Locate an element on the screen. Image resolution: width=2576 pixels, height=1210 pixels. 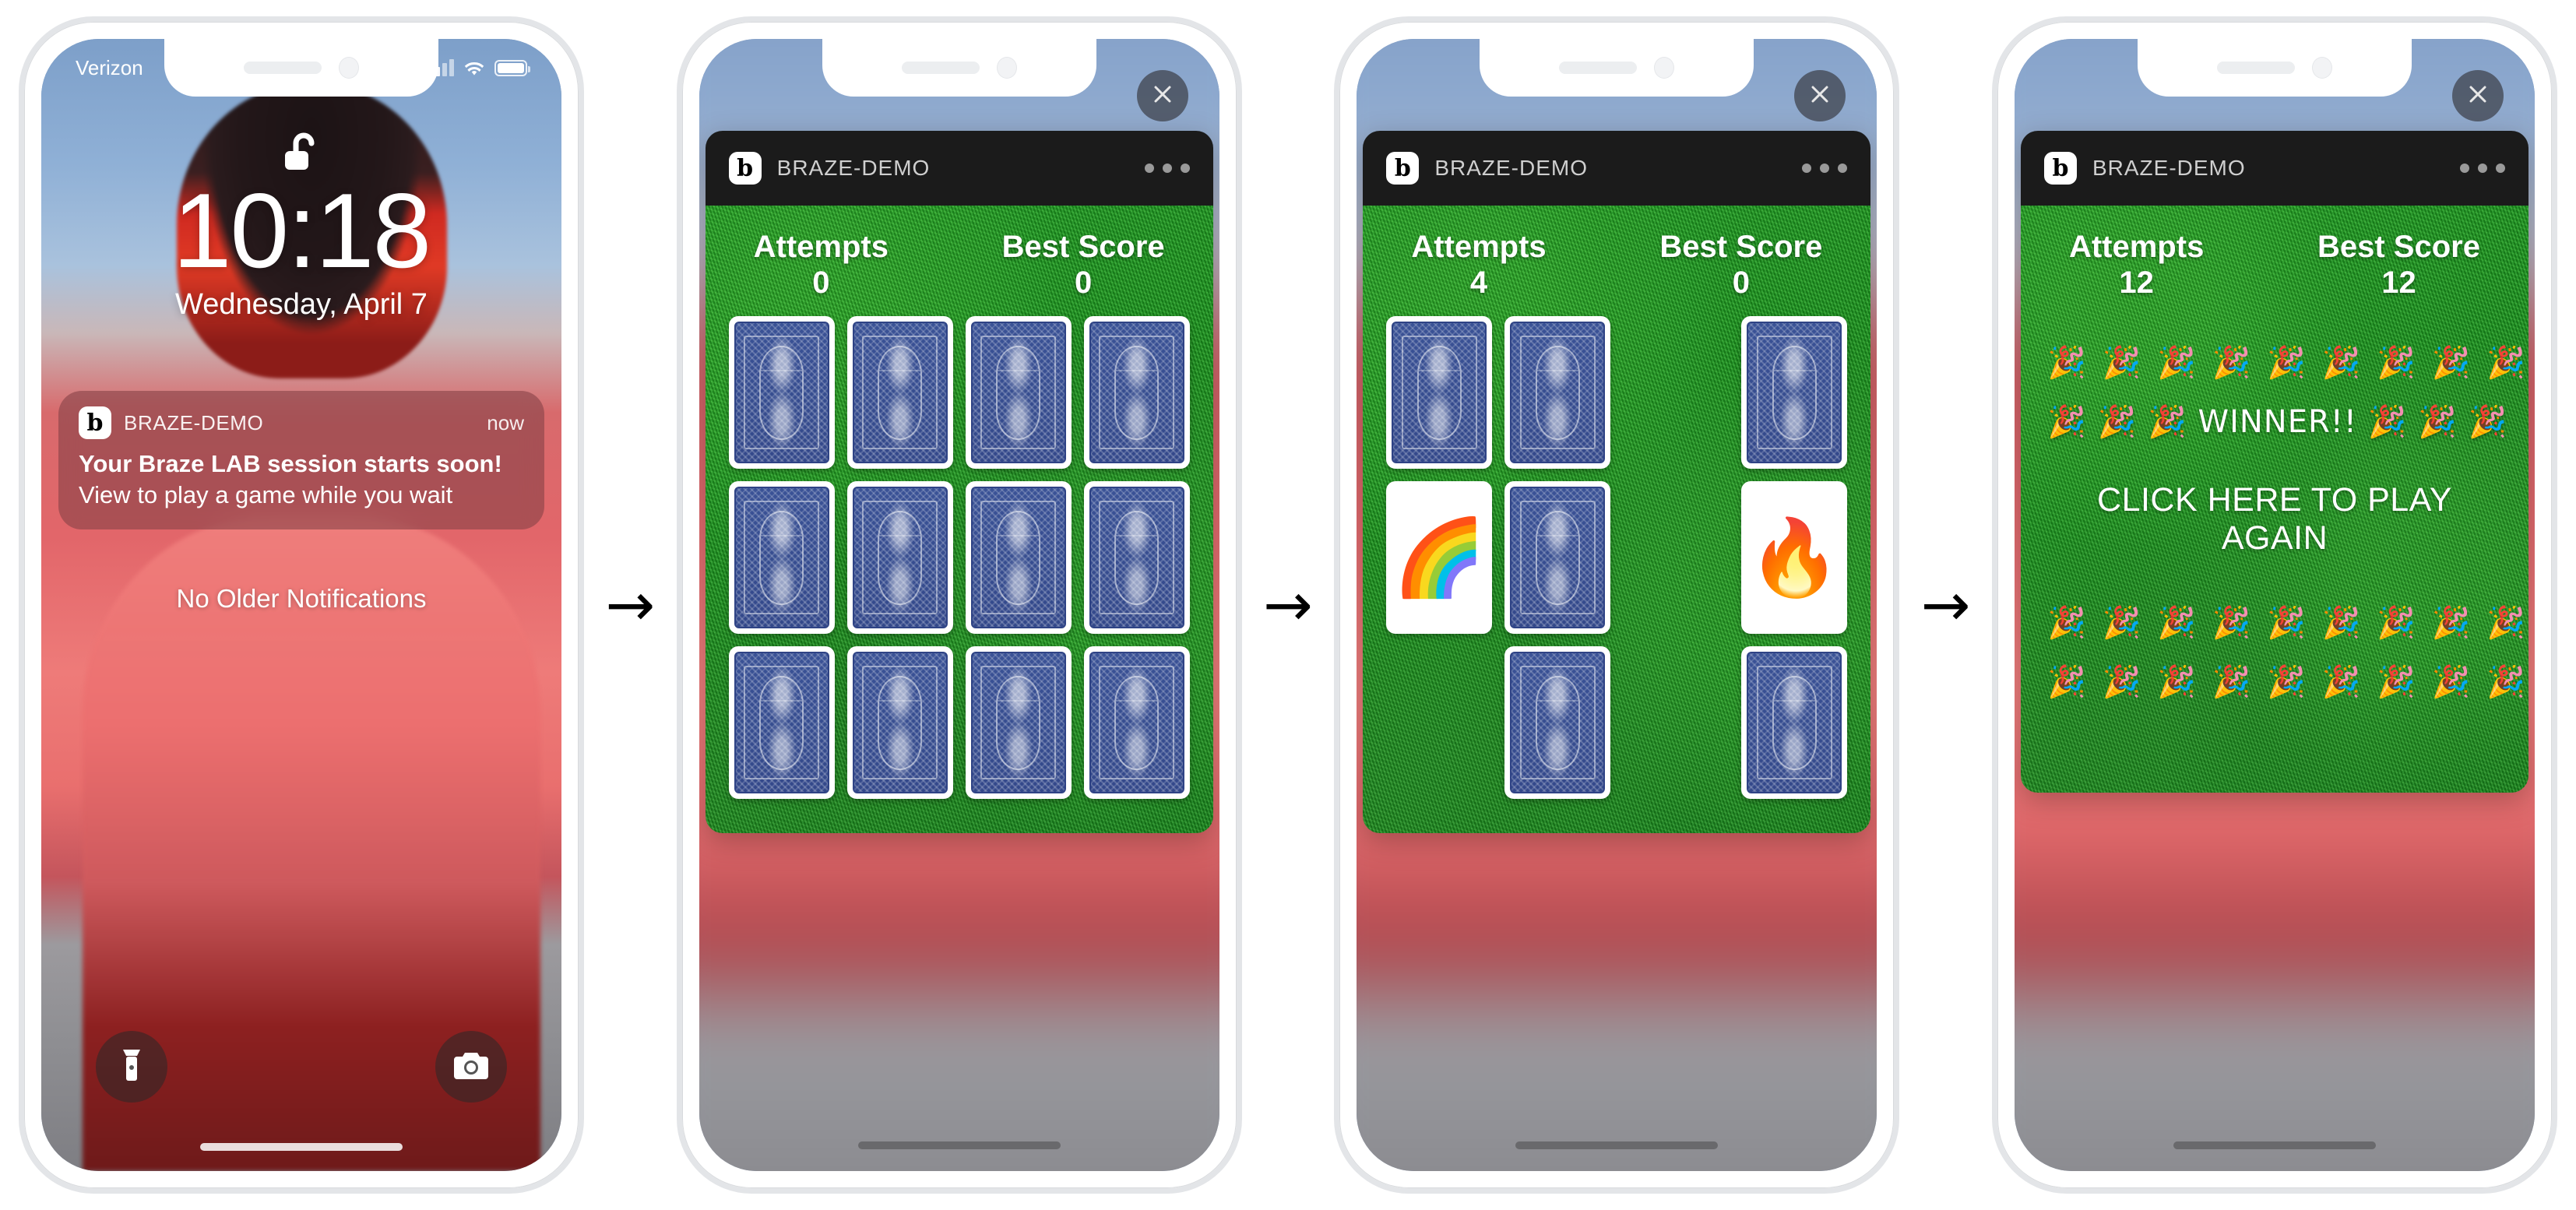
phone-notch is located at coordinates (2274, 68).